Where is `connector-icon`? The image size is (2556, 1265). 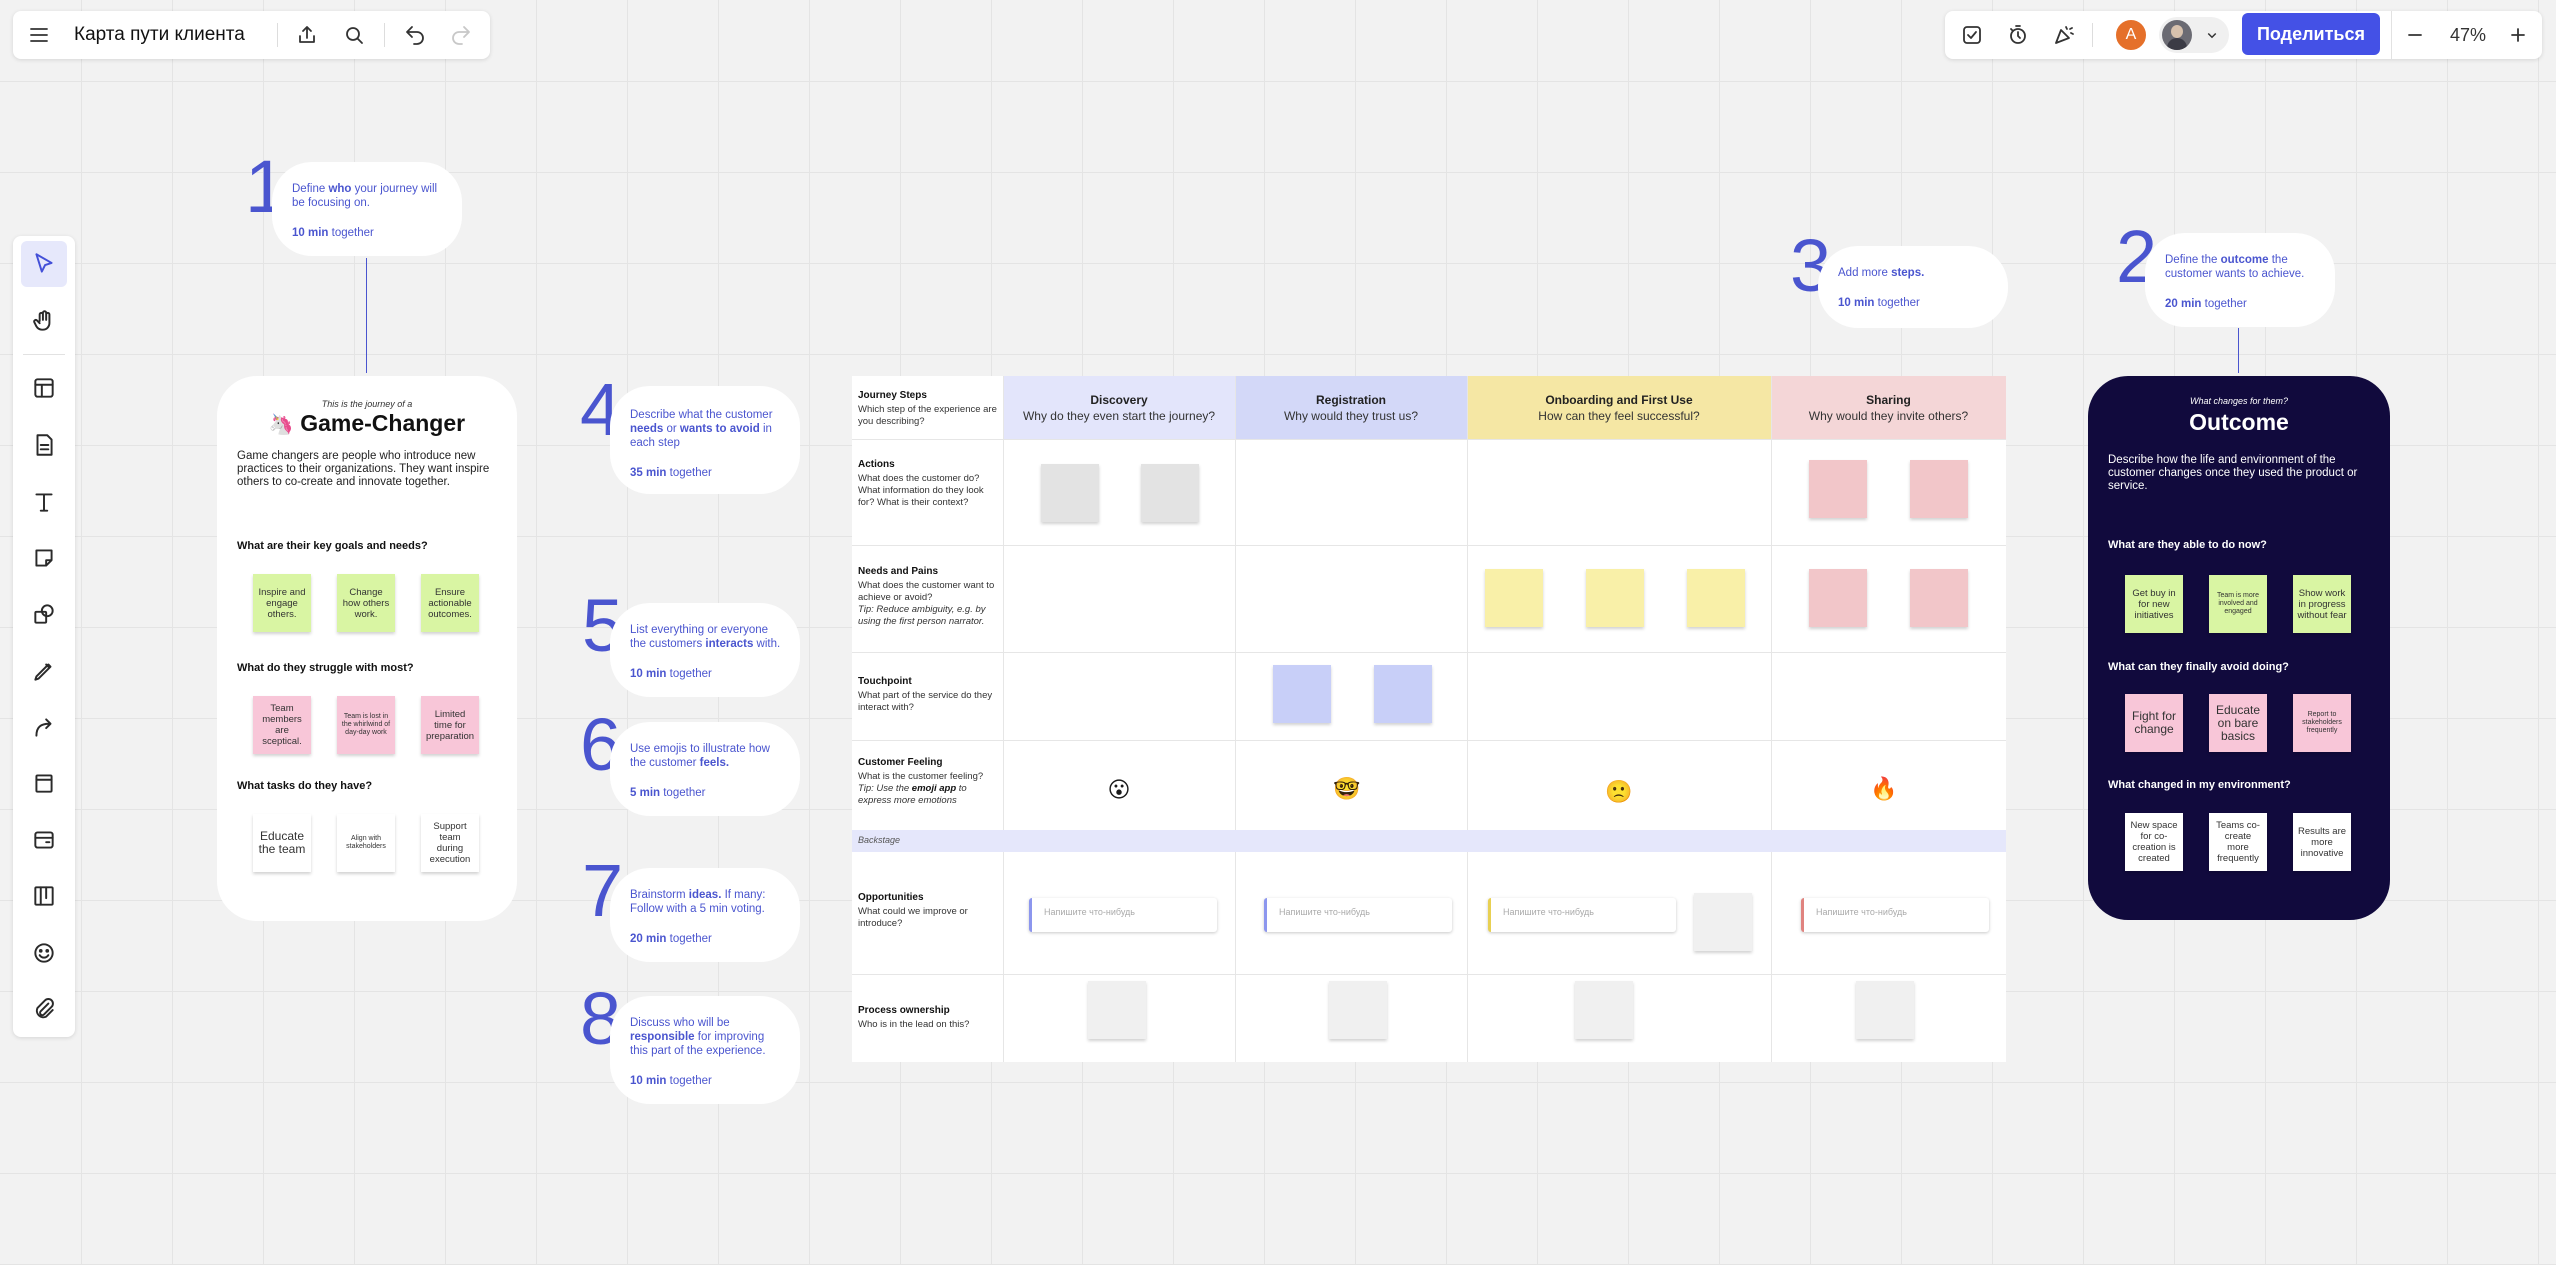 connector-icon is located at coordinates (44, 727).